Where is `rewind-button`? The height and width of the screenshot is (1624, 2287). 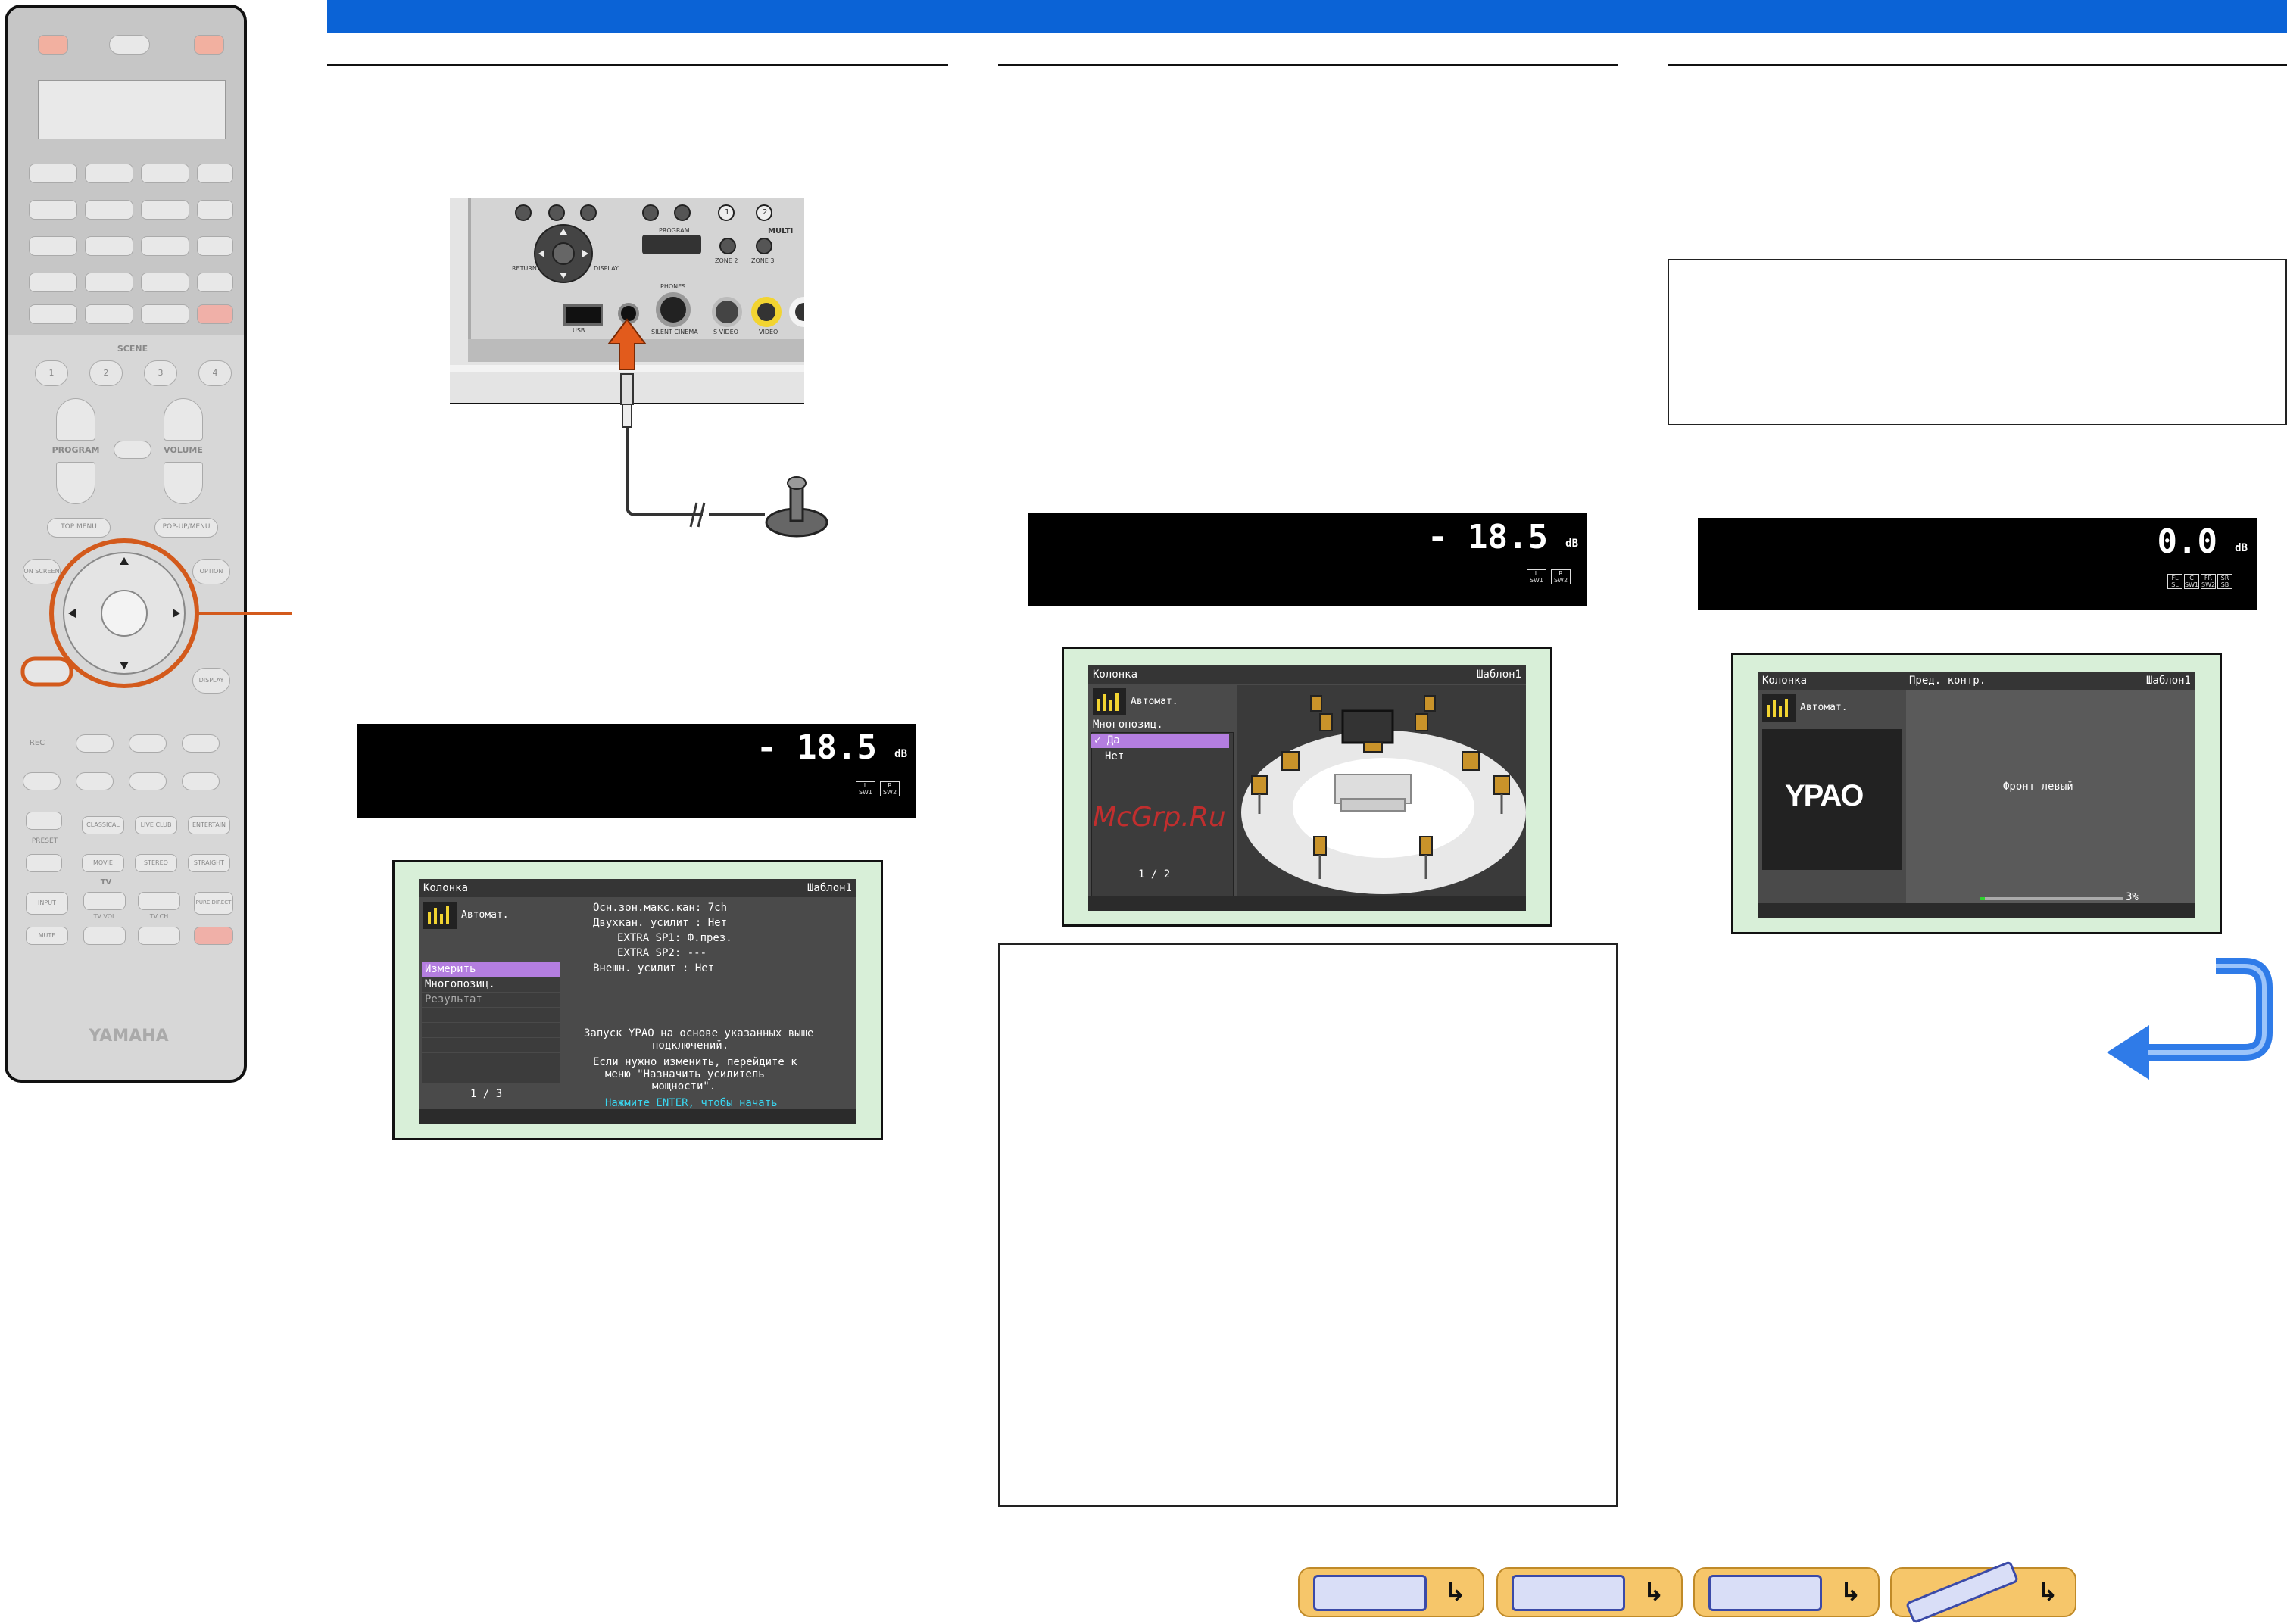 rewind-button is located at coordinates (42, 781).